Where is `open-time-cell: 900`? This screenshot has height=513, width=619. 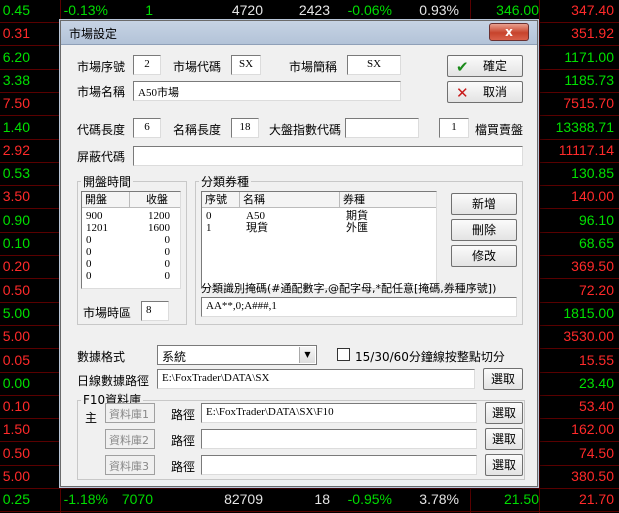 open-time-cell: 900 is located at coordinates (94, 216).